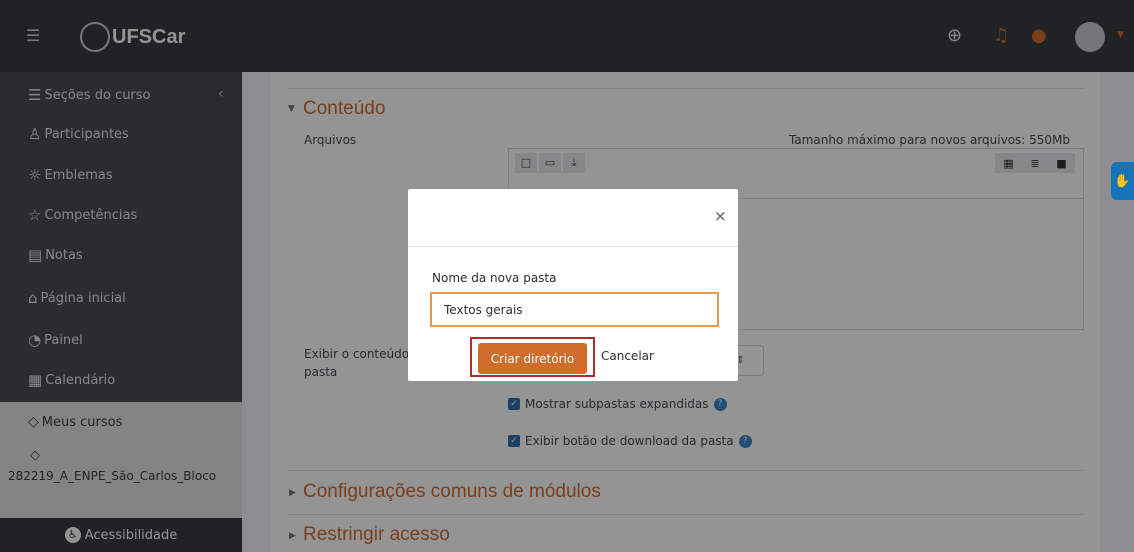  What do you see at coordinates (720, 216) in the screenshot?
I see `close-icon: ×` at bounding box center [720, 216].